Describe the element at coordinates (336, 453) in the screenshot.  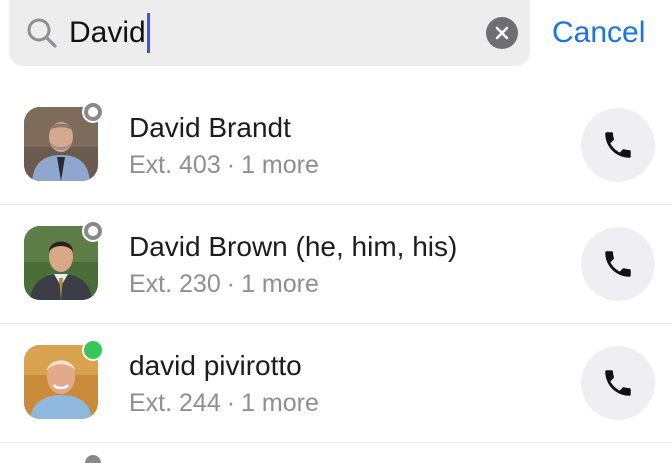
I see `list-item-partial` at that location.